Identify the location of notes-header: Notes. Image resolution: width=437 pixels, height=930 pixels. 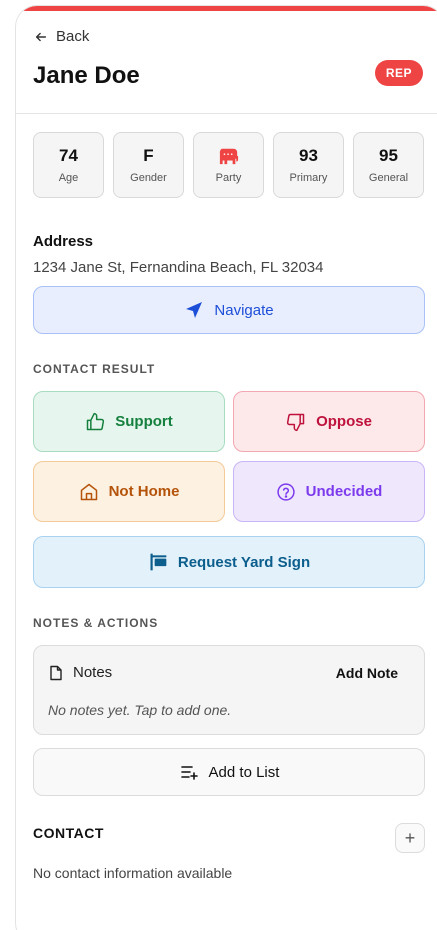
(80, 672).